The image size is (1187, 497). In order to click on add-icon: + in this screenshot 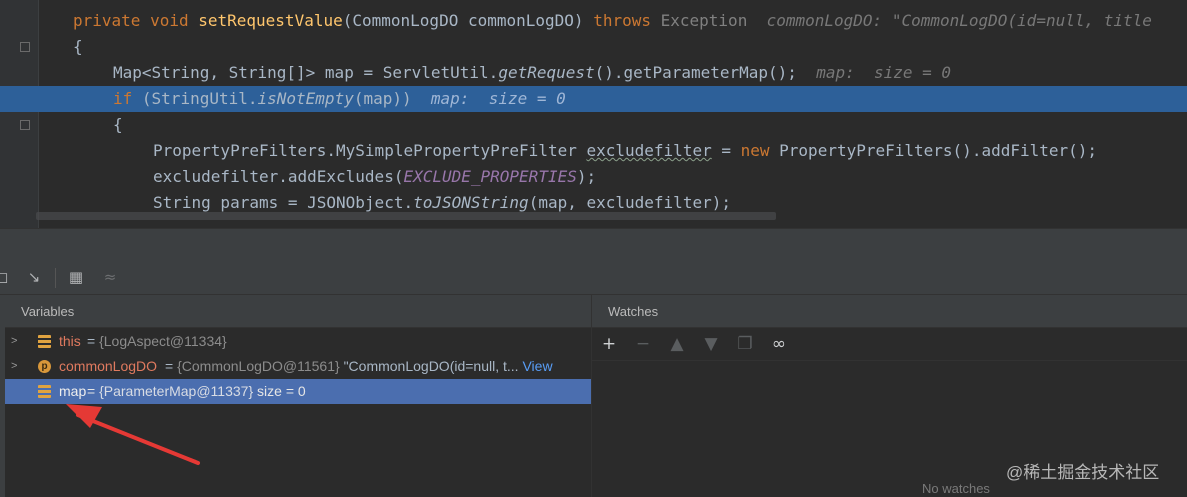, I will do `click(609, 344)`.